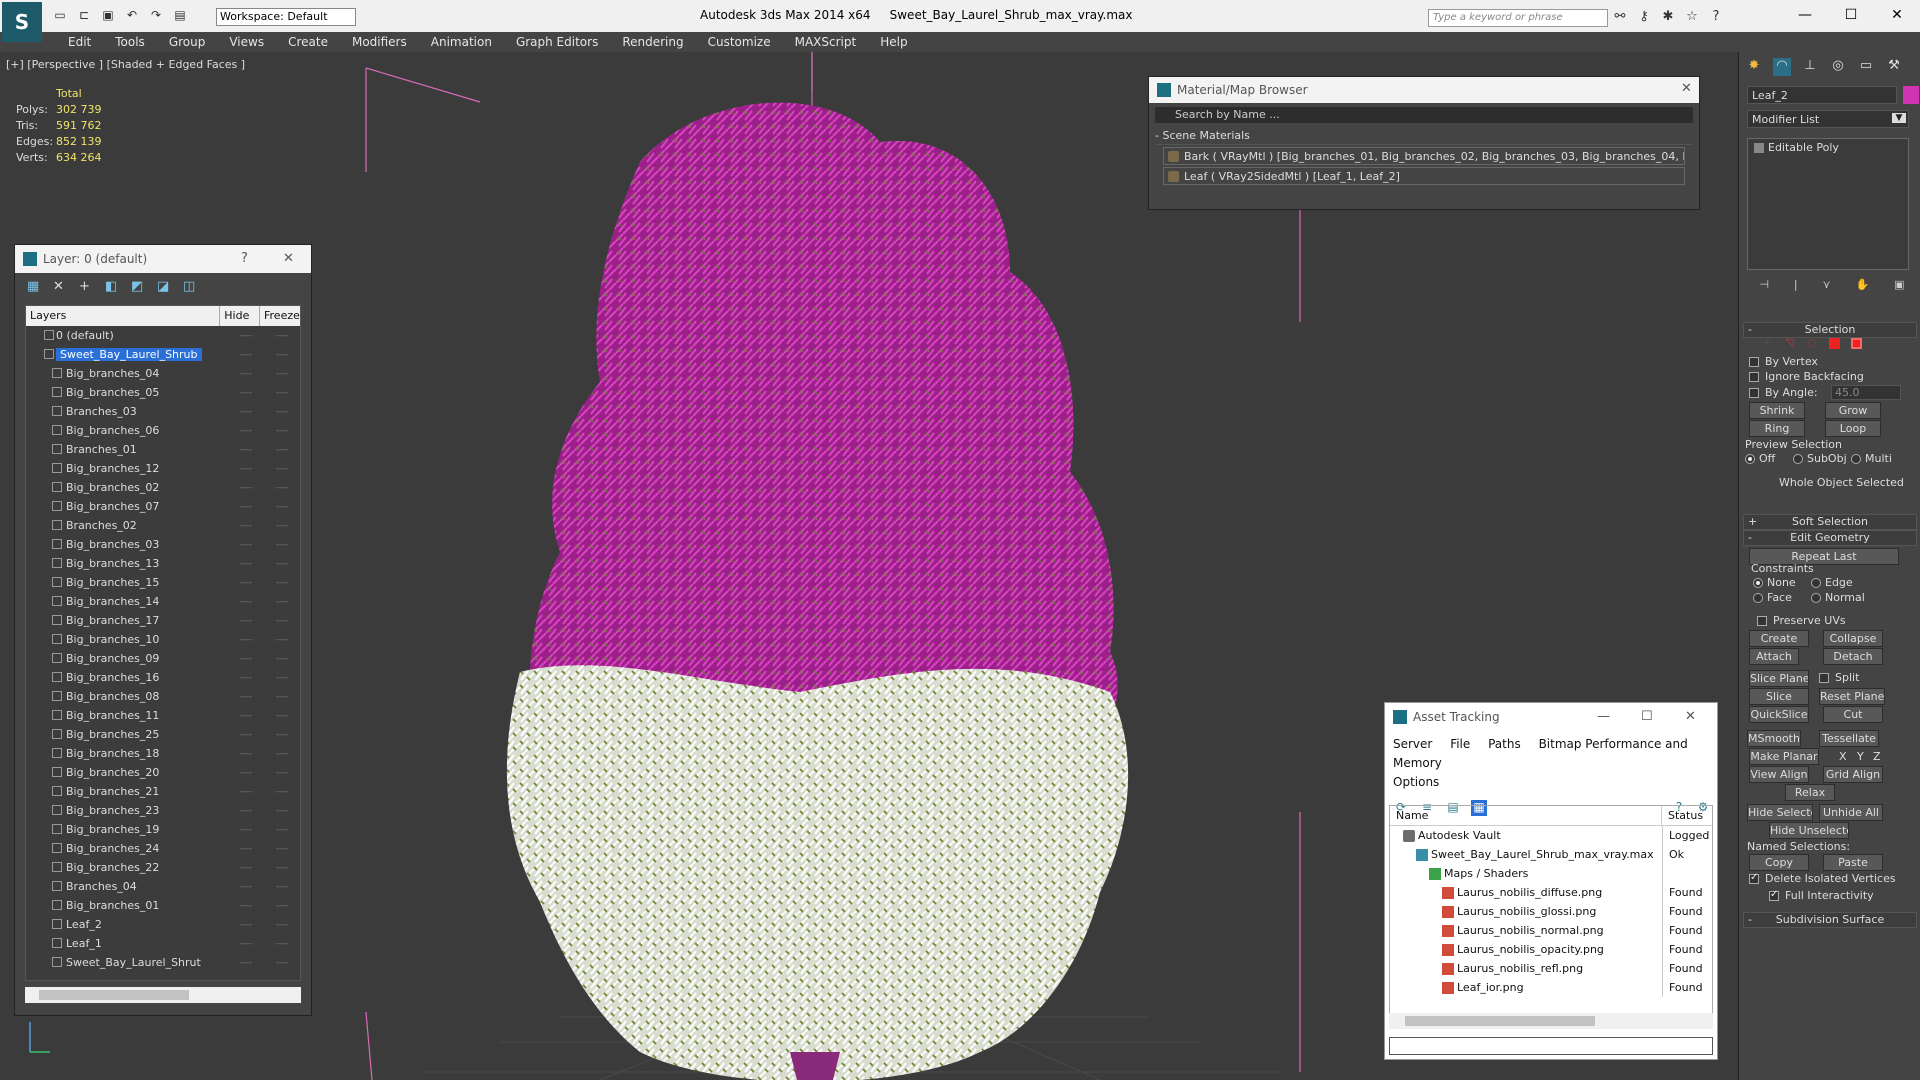 Image resolution: width=1920 pixels, height=1080 pixels. I want to click on menu-customize: Customize, so click(739, 42).